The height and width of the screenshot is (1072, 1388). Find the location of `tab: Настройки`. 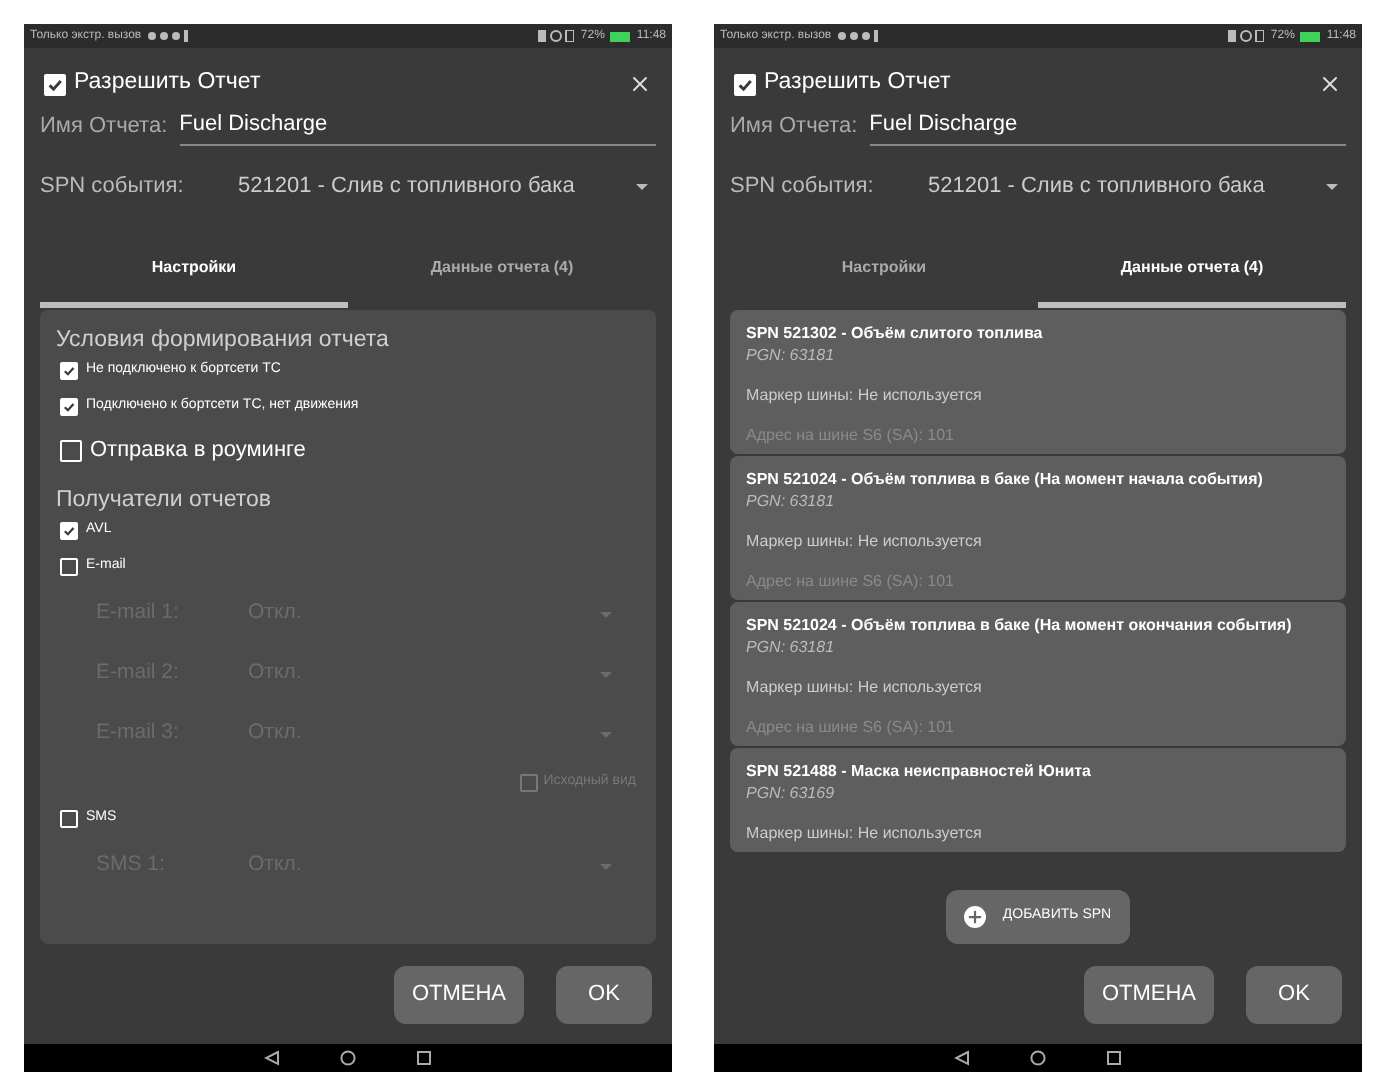

tab: Настройки is located at coordinates (884, 270).